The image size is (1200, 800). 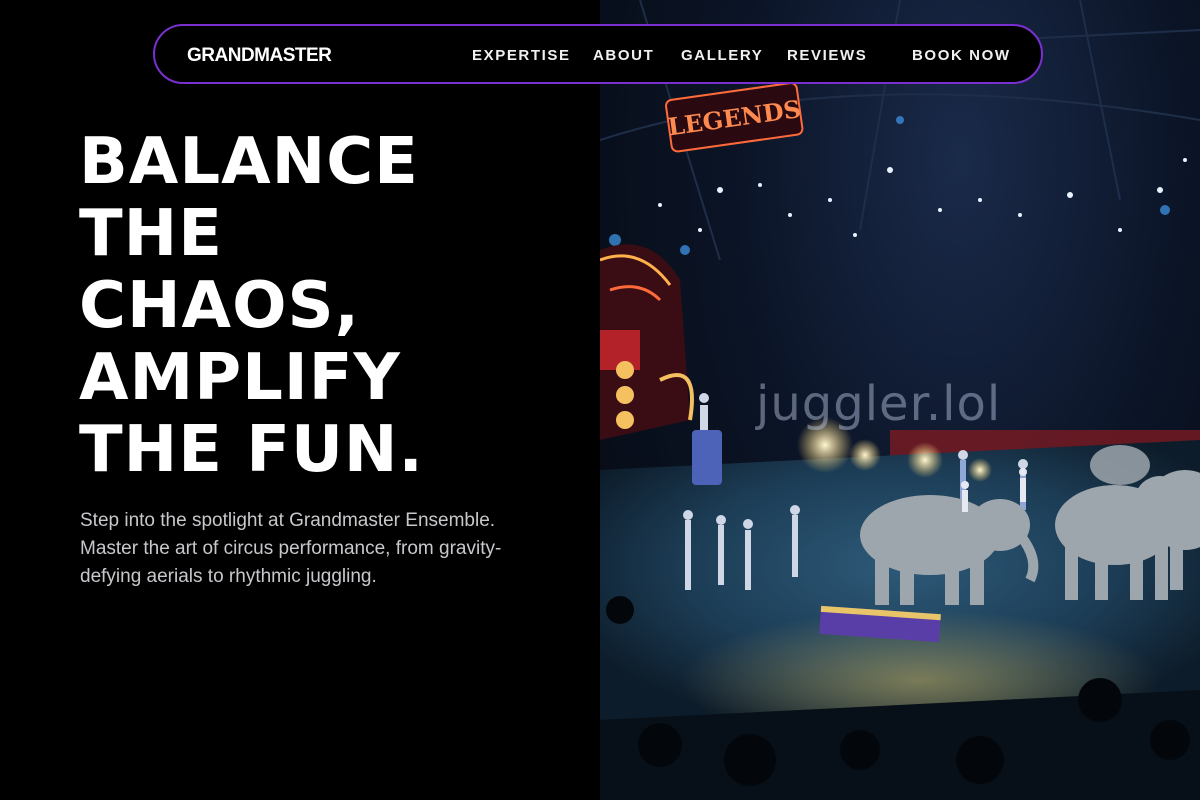 What do you see at coordinates (707, 457) in the screenshot?
I see `parade-float` at bounding box center [707, 457].